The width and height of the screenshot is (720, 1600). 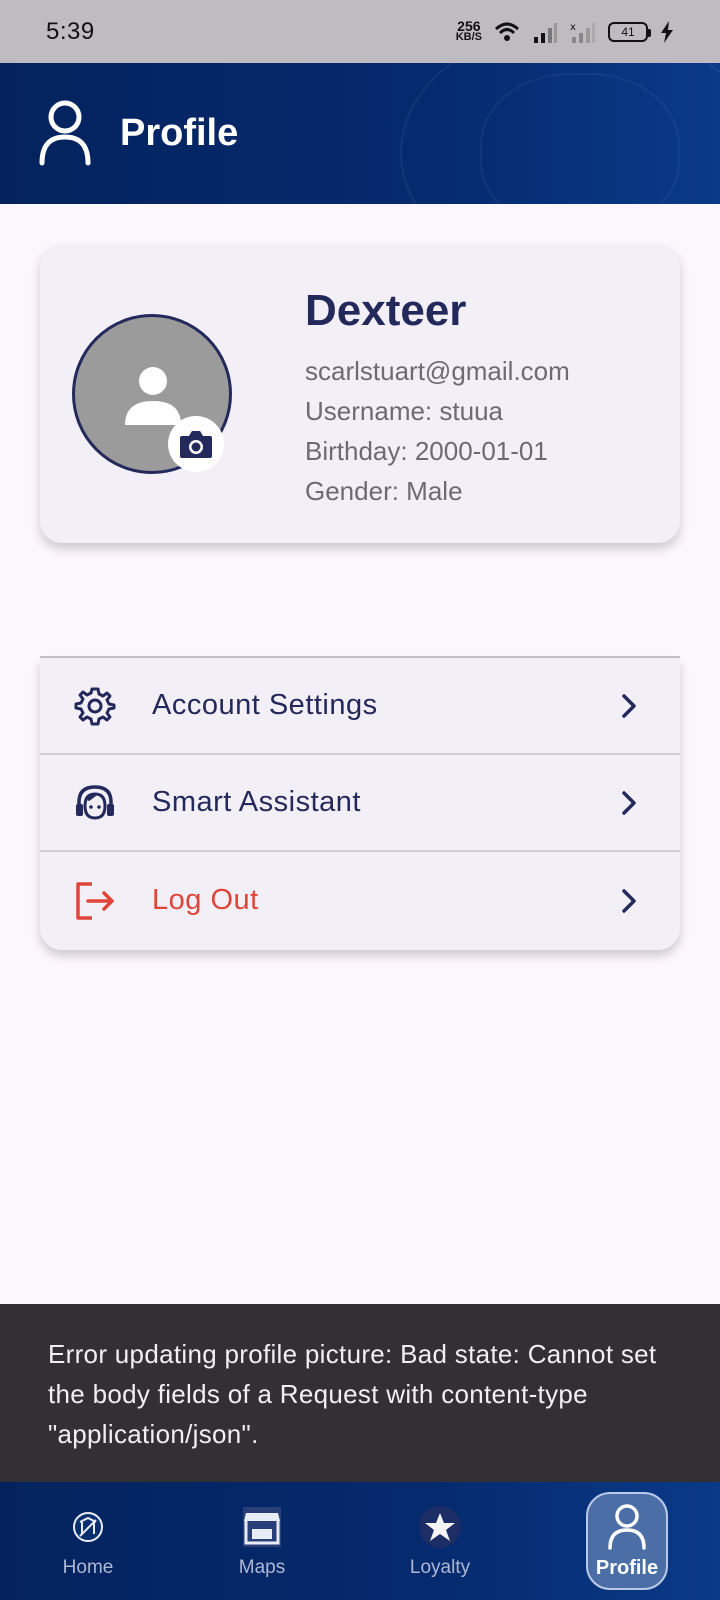 What do you see at coordinates (437, 371) in the screenshot?
I see `profile-email: scarlstuart@gmail.com` at bounding box center [437, 371].